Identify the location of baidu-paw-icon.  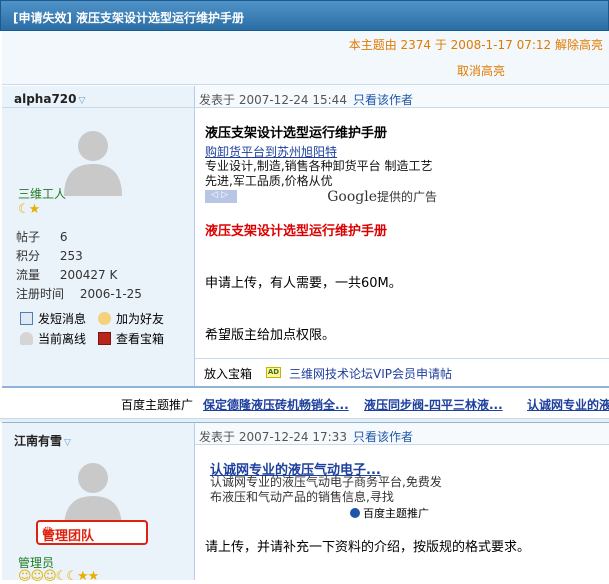
(355, 513).